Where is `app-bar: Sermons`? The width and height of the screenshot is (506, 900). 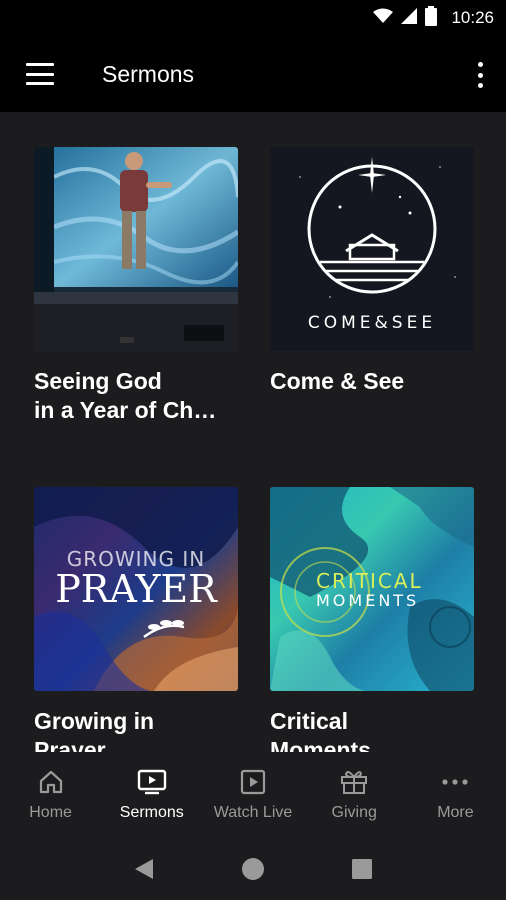 app-bar: Sermons is located at coordinates (253, 74).